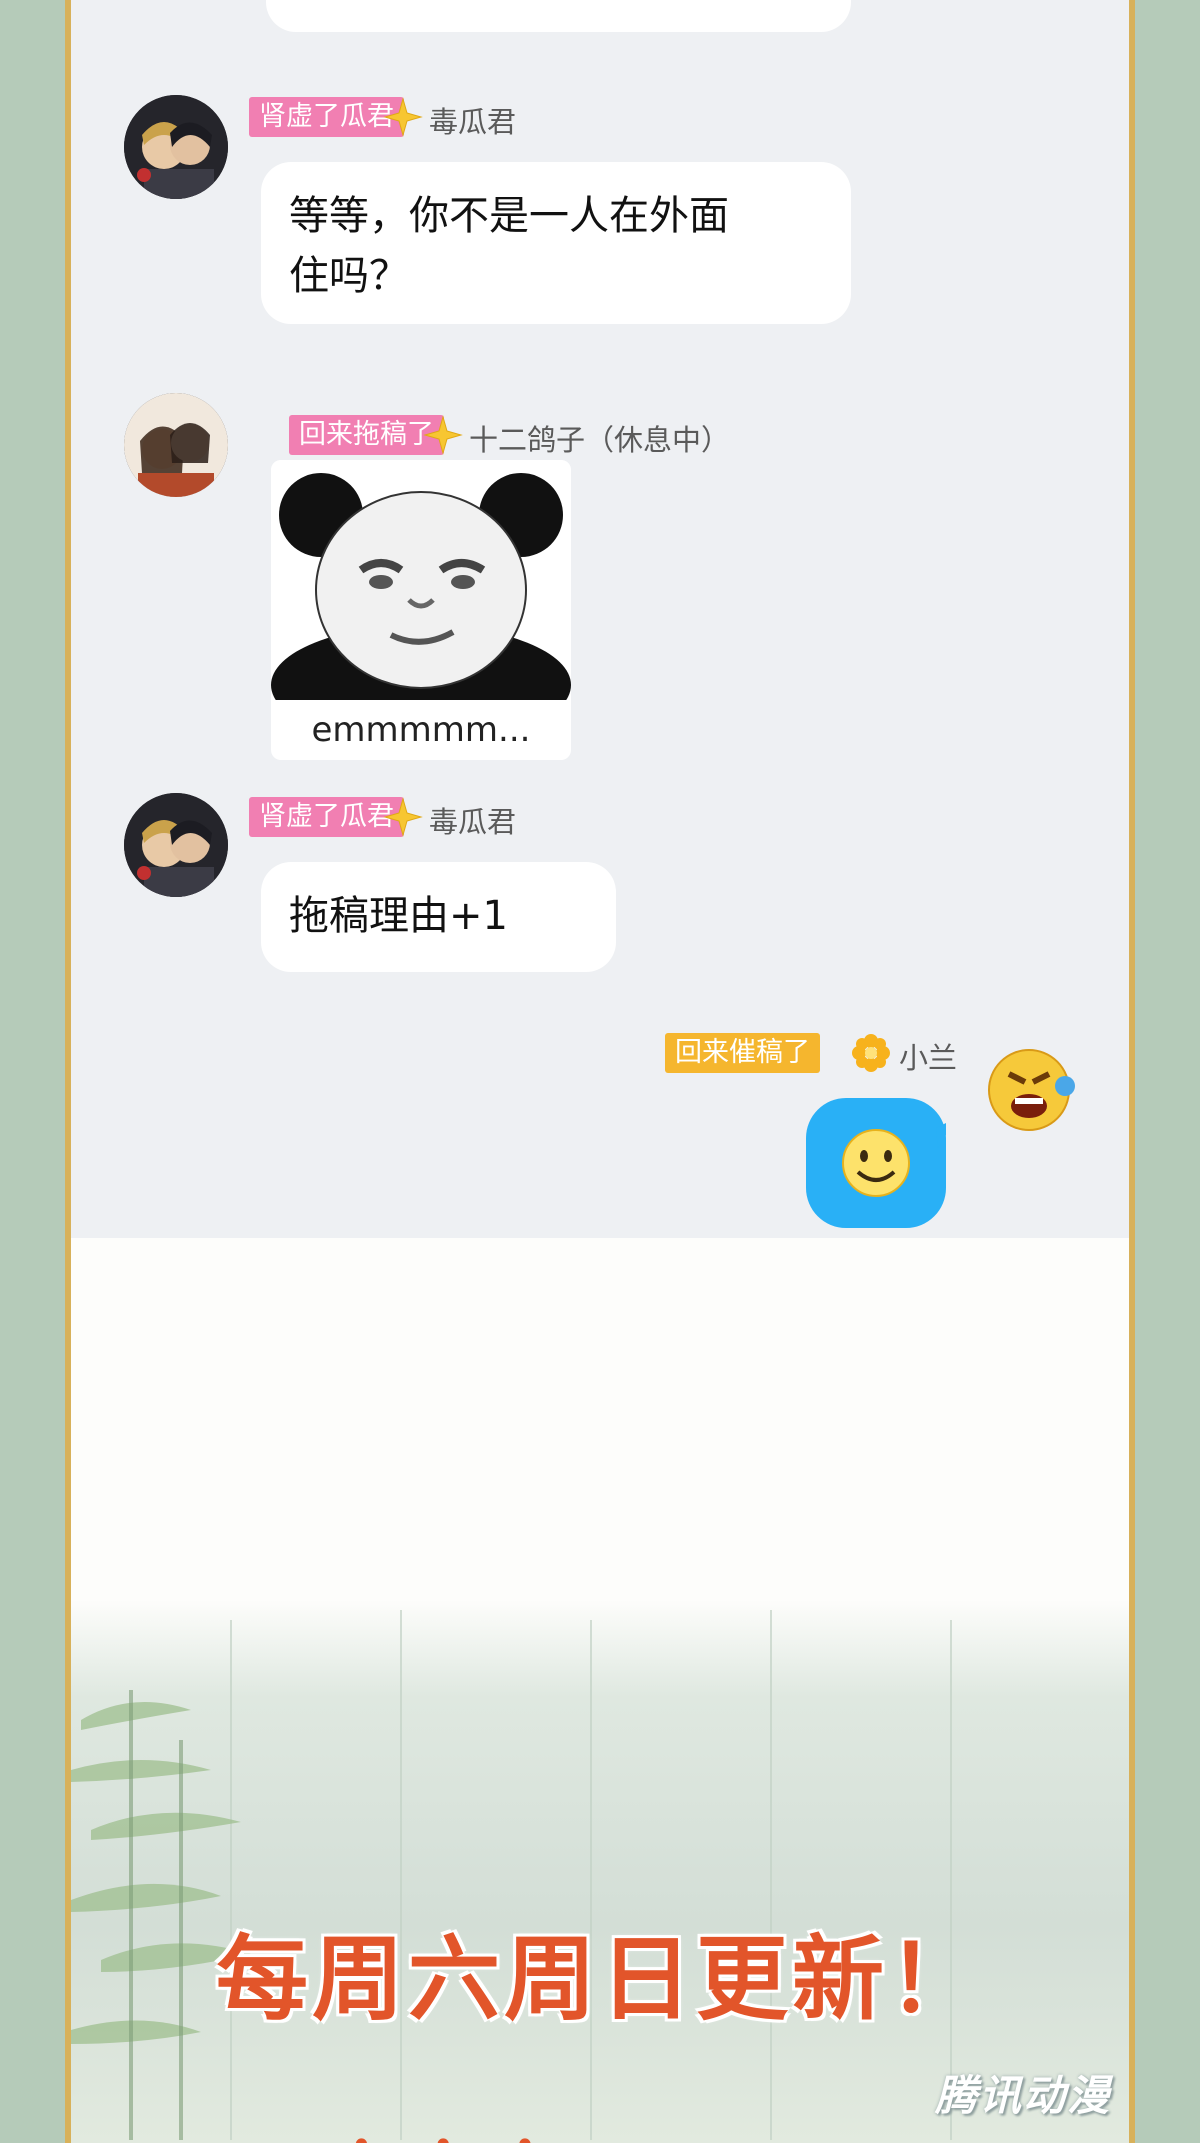 The width and height of the screenshot is (1200, 2143). What do you see at coordinates (366, 435) in the screenshot?
I see `user-title-tag: 回来拖稿了` at bounding box center [366, 435].